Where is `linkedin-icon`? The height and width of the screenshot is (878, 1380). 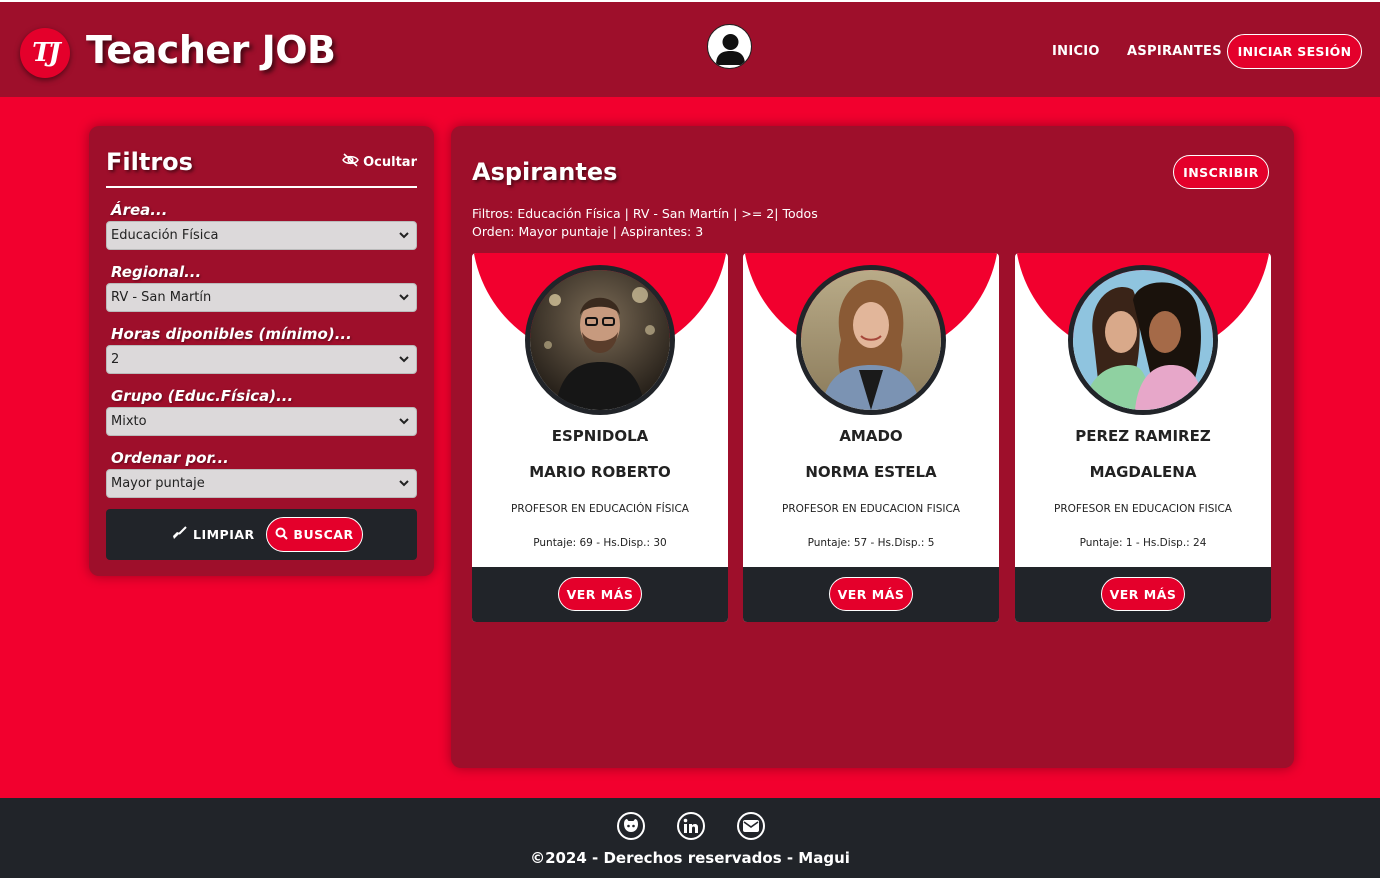 linkedin-icon is located at coordinates (691, 826).